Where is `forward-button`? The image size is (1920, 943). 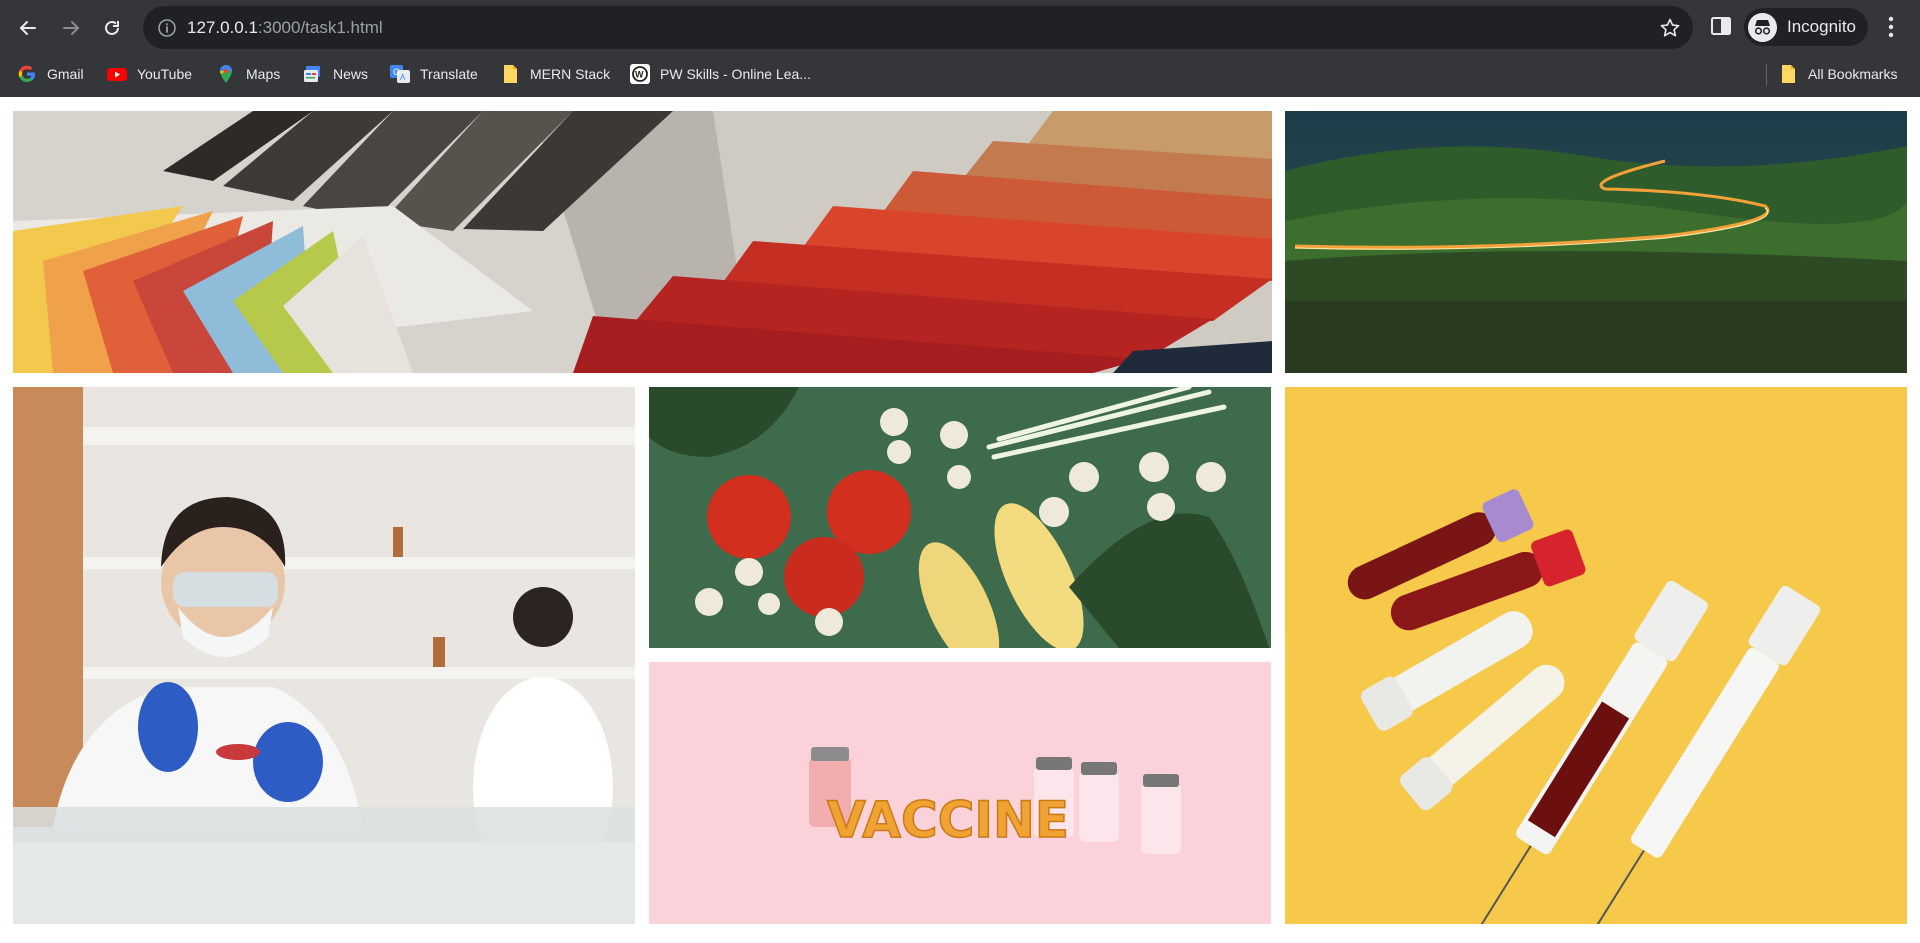
forward-button is located at coordinates (71, 28).